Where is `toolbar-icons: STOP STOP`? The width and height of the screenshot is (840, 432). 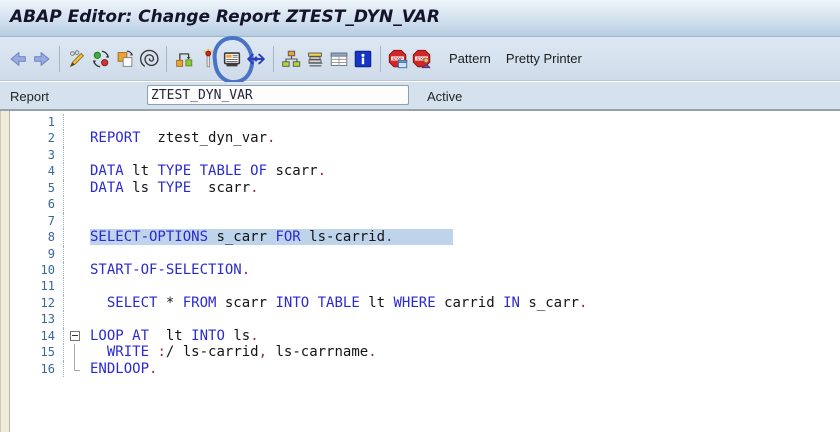
toolbar-icons: STOP STOP is located at coordinates (220, 58).